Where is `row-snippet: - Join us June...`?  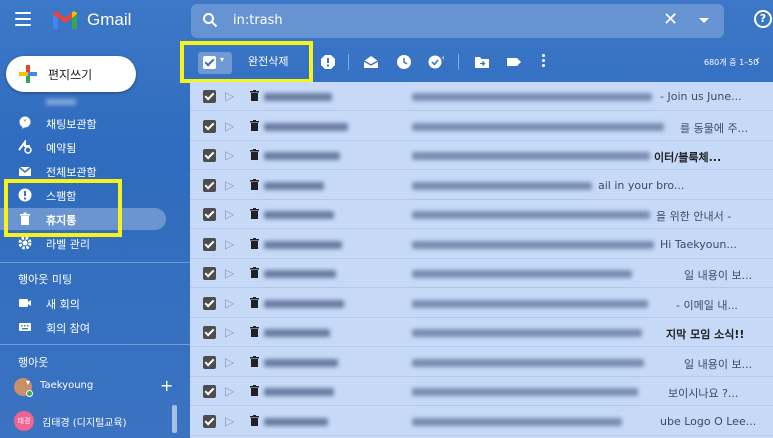 row-snippet: - Join us June... is located at coordinates (701, 96).